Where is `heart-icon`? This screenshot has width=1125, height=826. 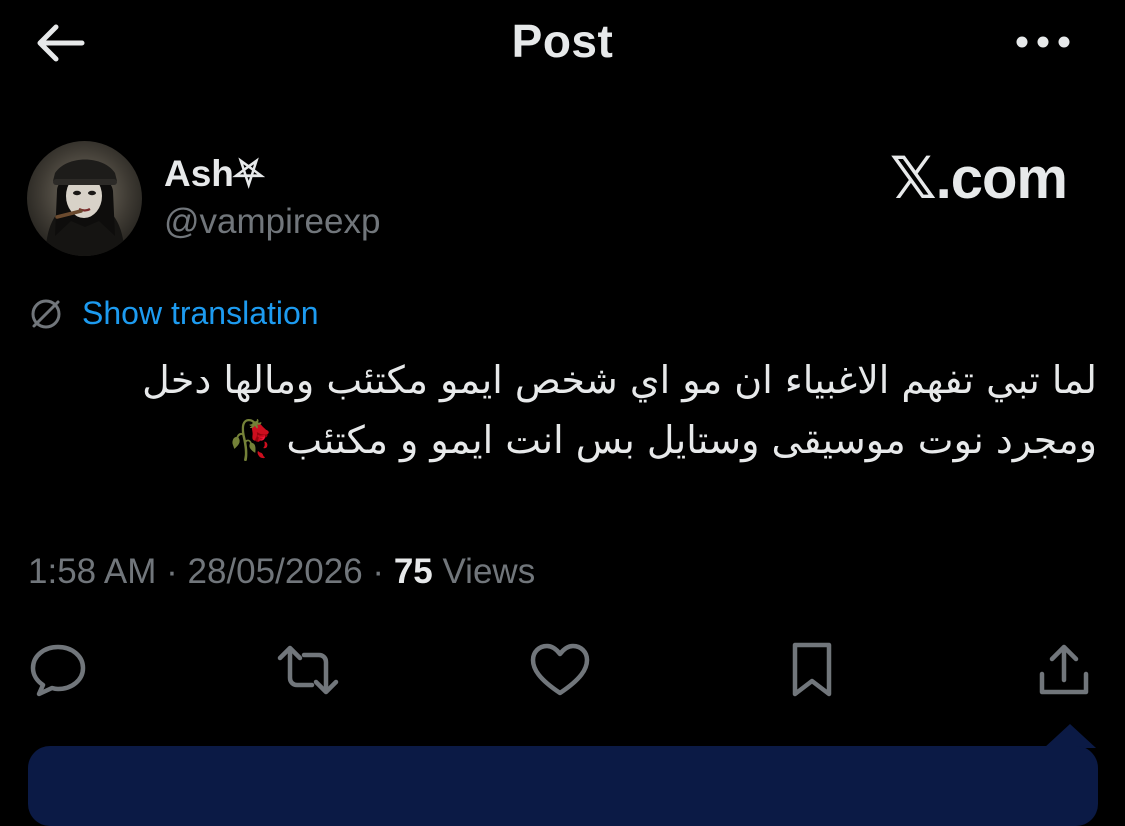
heart-icon is located at coordinates (560, 669).